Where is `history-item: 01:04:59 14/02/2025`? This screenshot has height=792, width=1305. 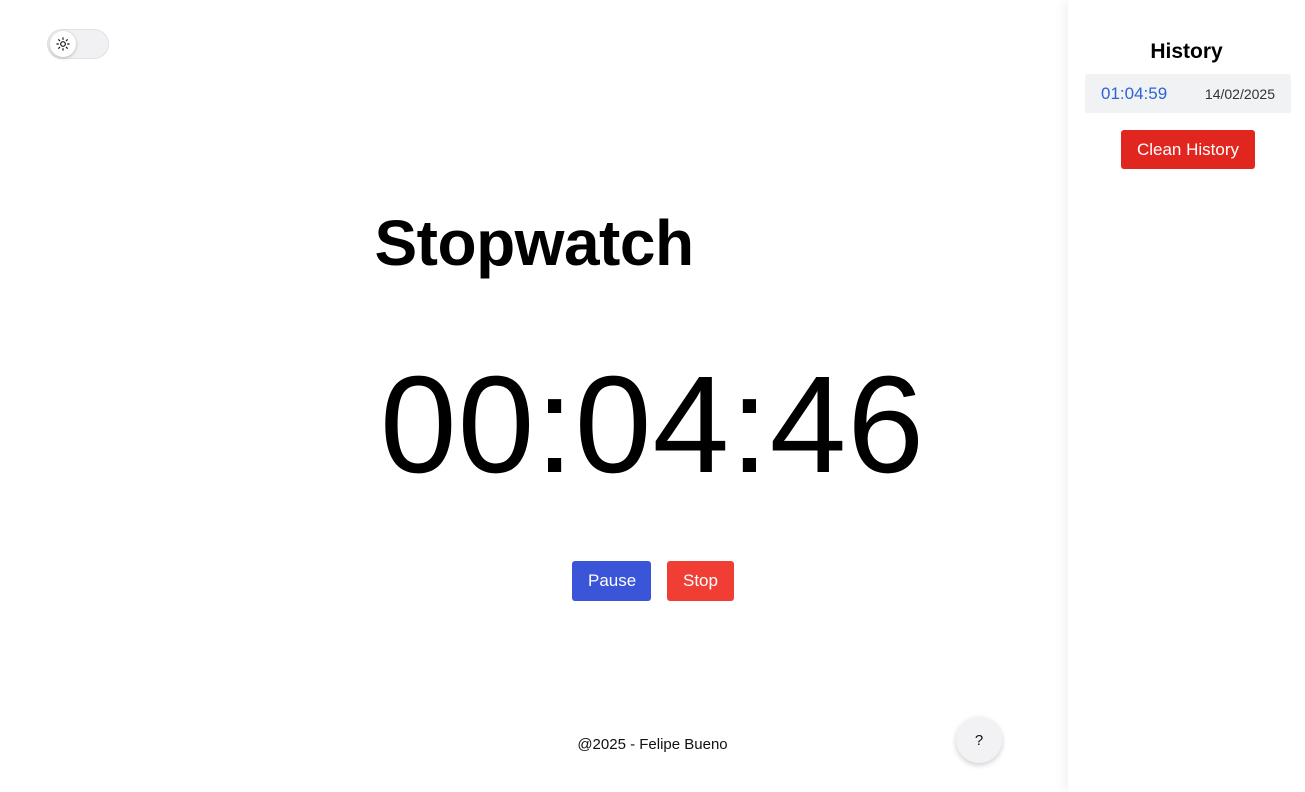
history-item: 01:04:59 14/02/2025 is located at coordinates (1188, 93).